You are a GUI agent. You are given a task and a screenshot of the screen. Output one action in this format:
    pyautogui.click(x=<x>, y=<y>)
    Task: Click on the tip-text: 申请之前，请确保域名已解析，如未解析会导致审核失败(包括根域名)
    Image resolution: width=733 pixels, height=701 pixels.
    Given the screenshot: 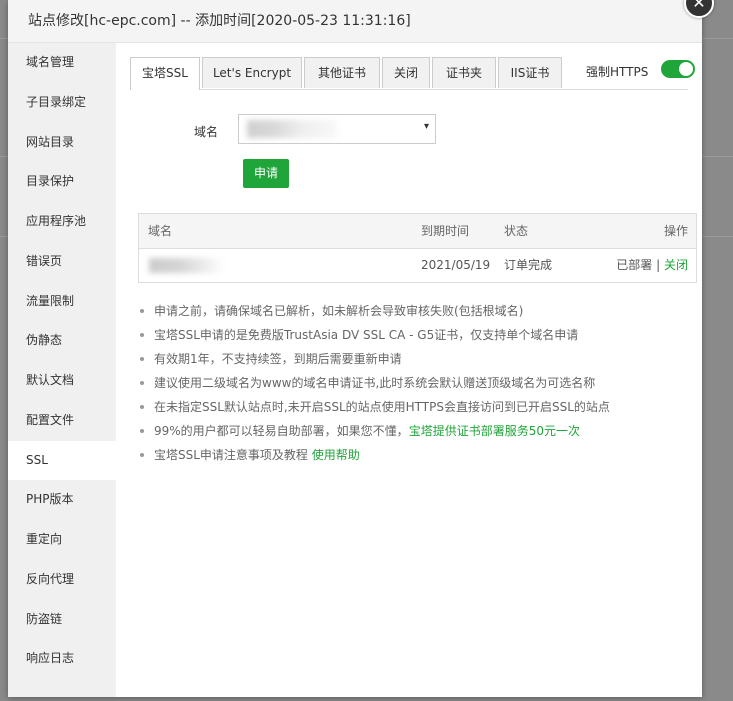 What is the action you would take?
    pyautogui.click(x=339, y=311)
    